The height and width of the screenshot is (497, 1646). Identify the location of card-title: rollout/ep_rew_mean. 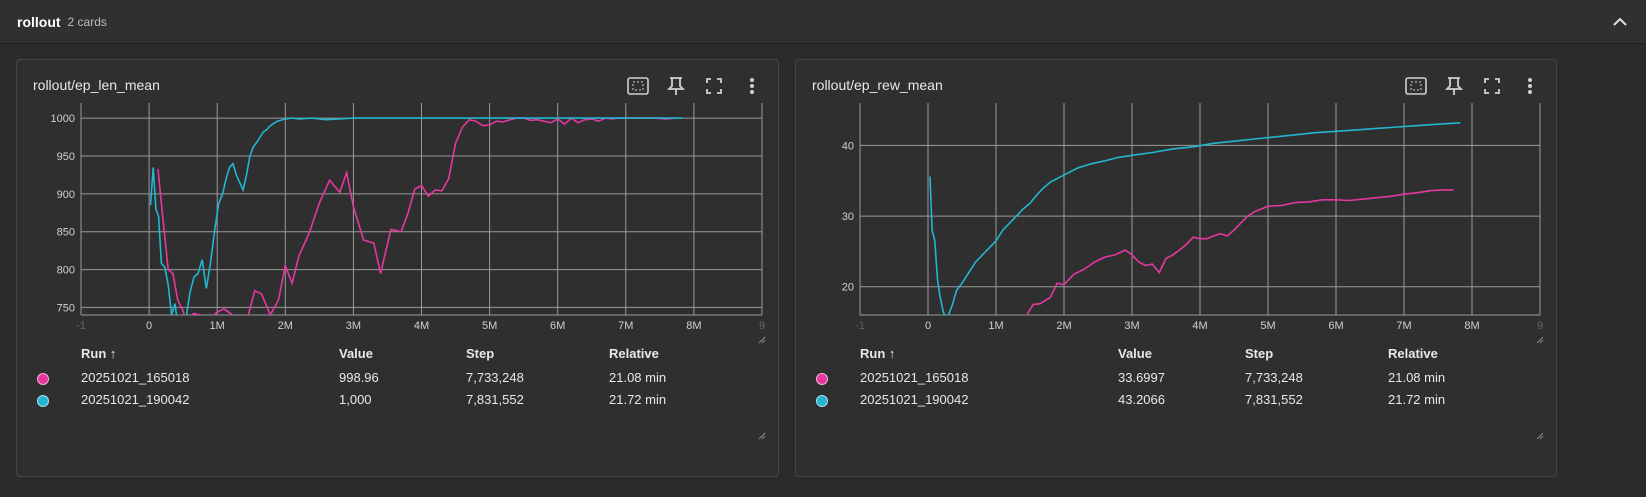
(877, 85).